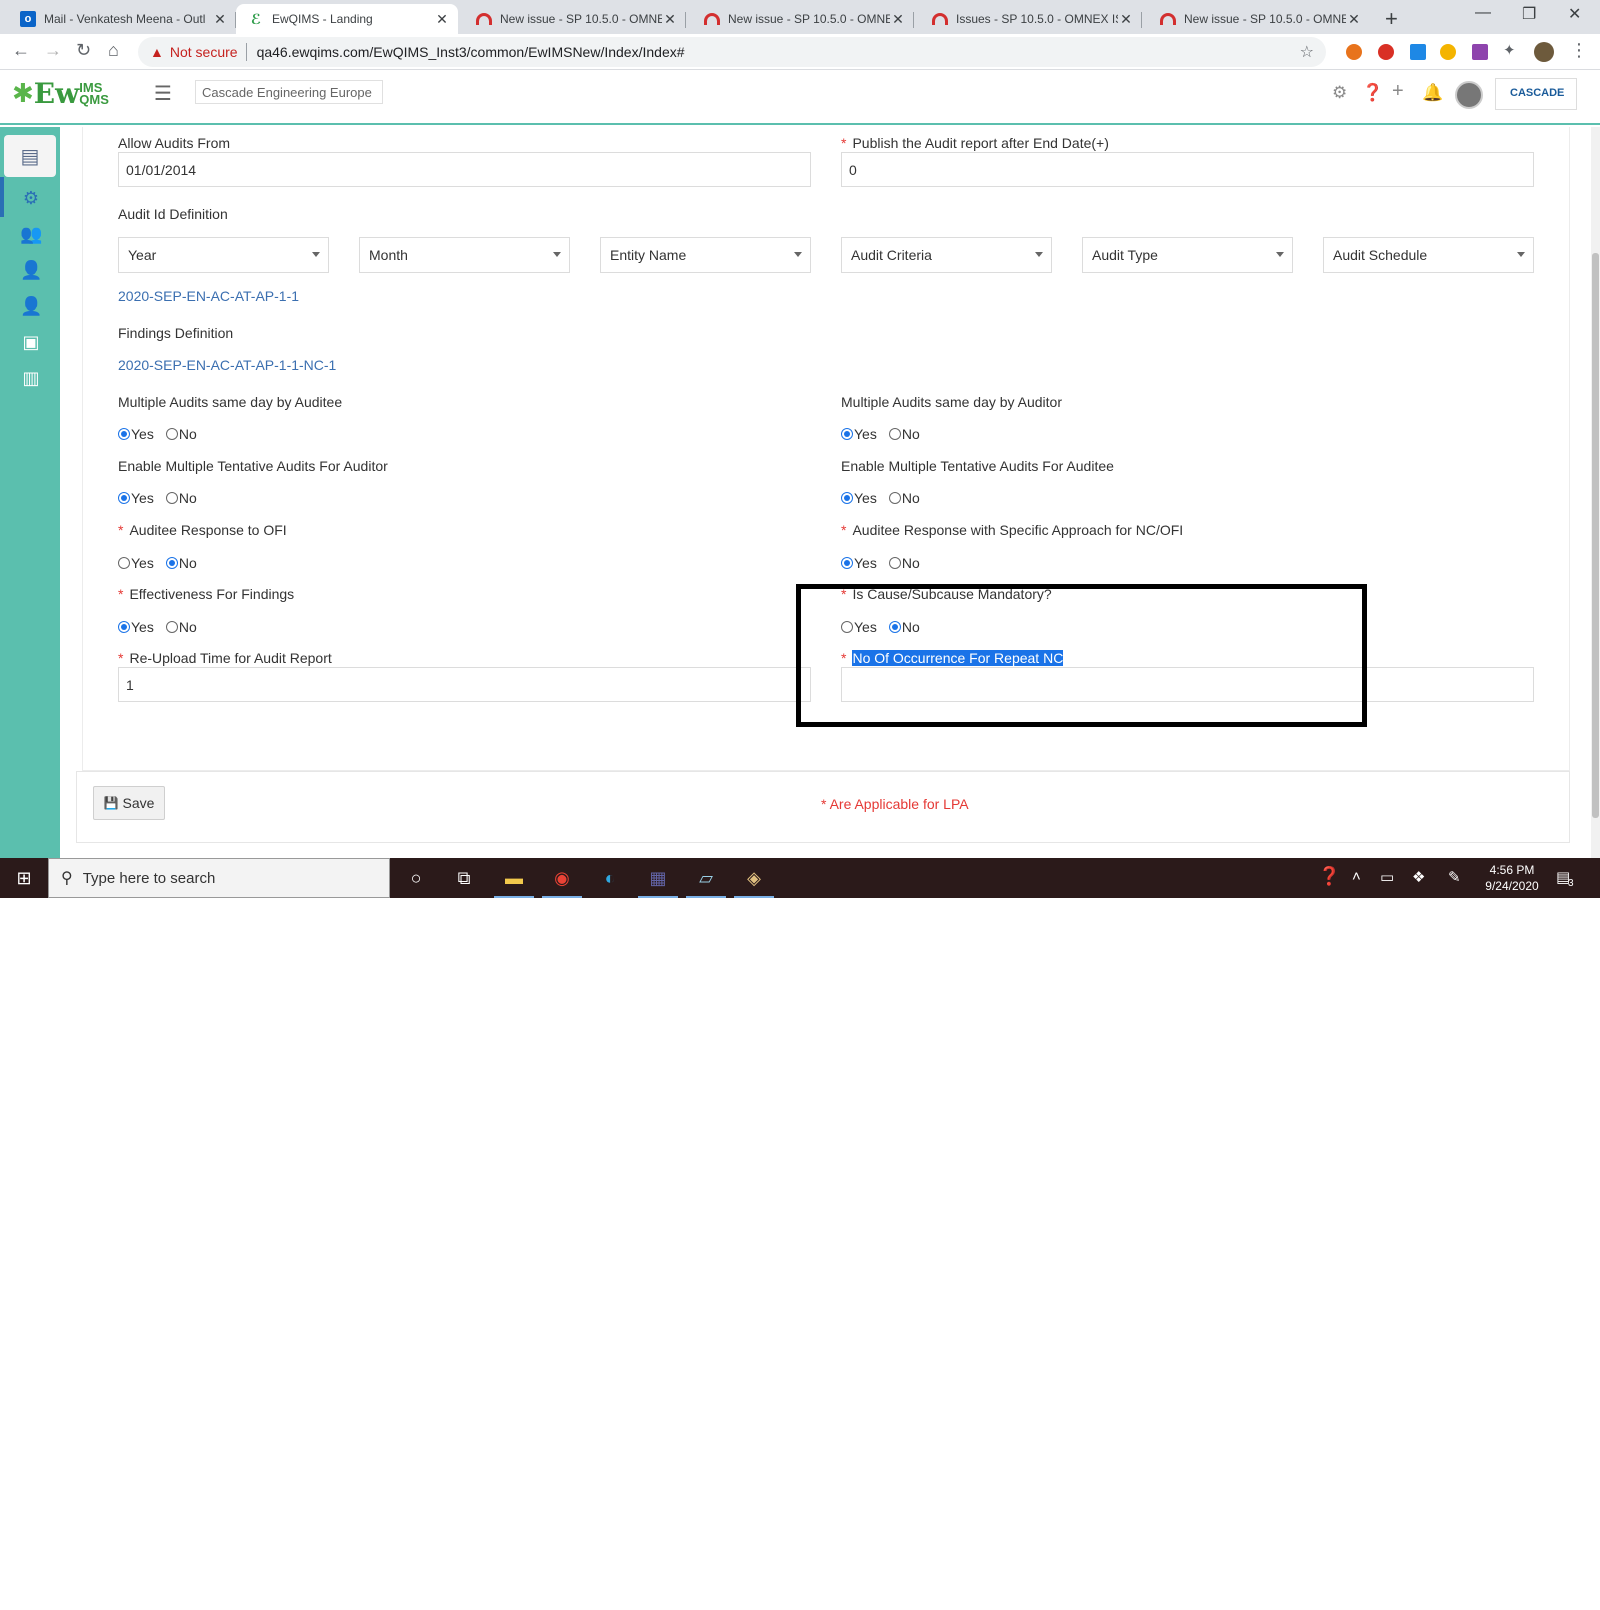  I want to click on not-secure-label: Not secure, so click(204, 52).